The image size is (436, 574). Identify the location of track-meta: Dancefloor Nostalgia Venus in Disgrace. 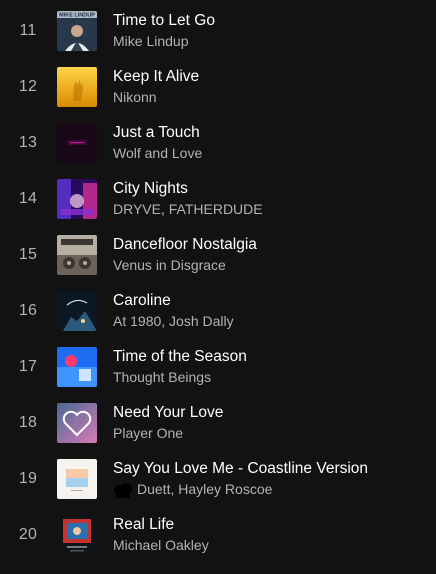
(270, 255).